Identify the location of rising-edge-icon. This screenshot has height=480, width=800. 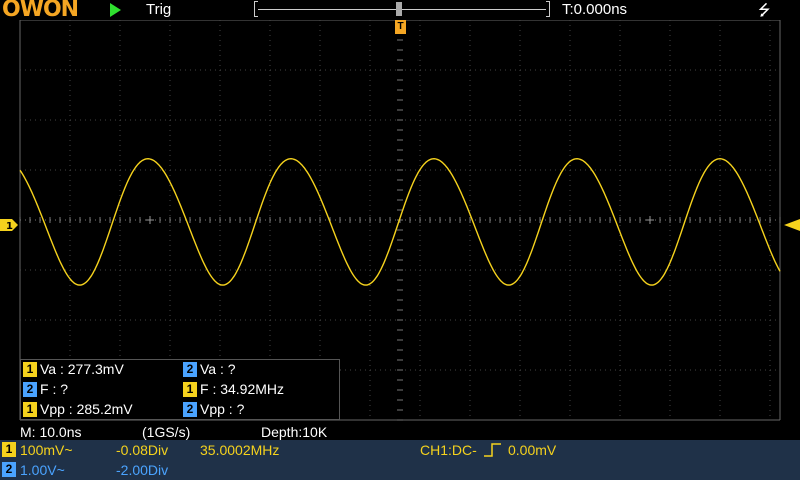
(492, 450).